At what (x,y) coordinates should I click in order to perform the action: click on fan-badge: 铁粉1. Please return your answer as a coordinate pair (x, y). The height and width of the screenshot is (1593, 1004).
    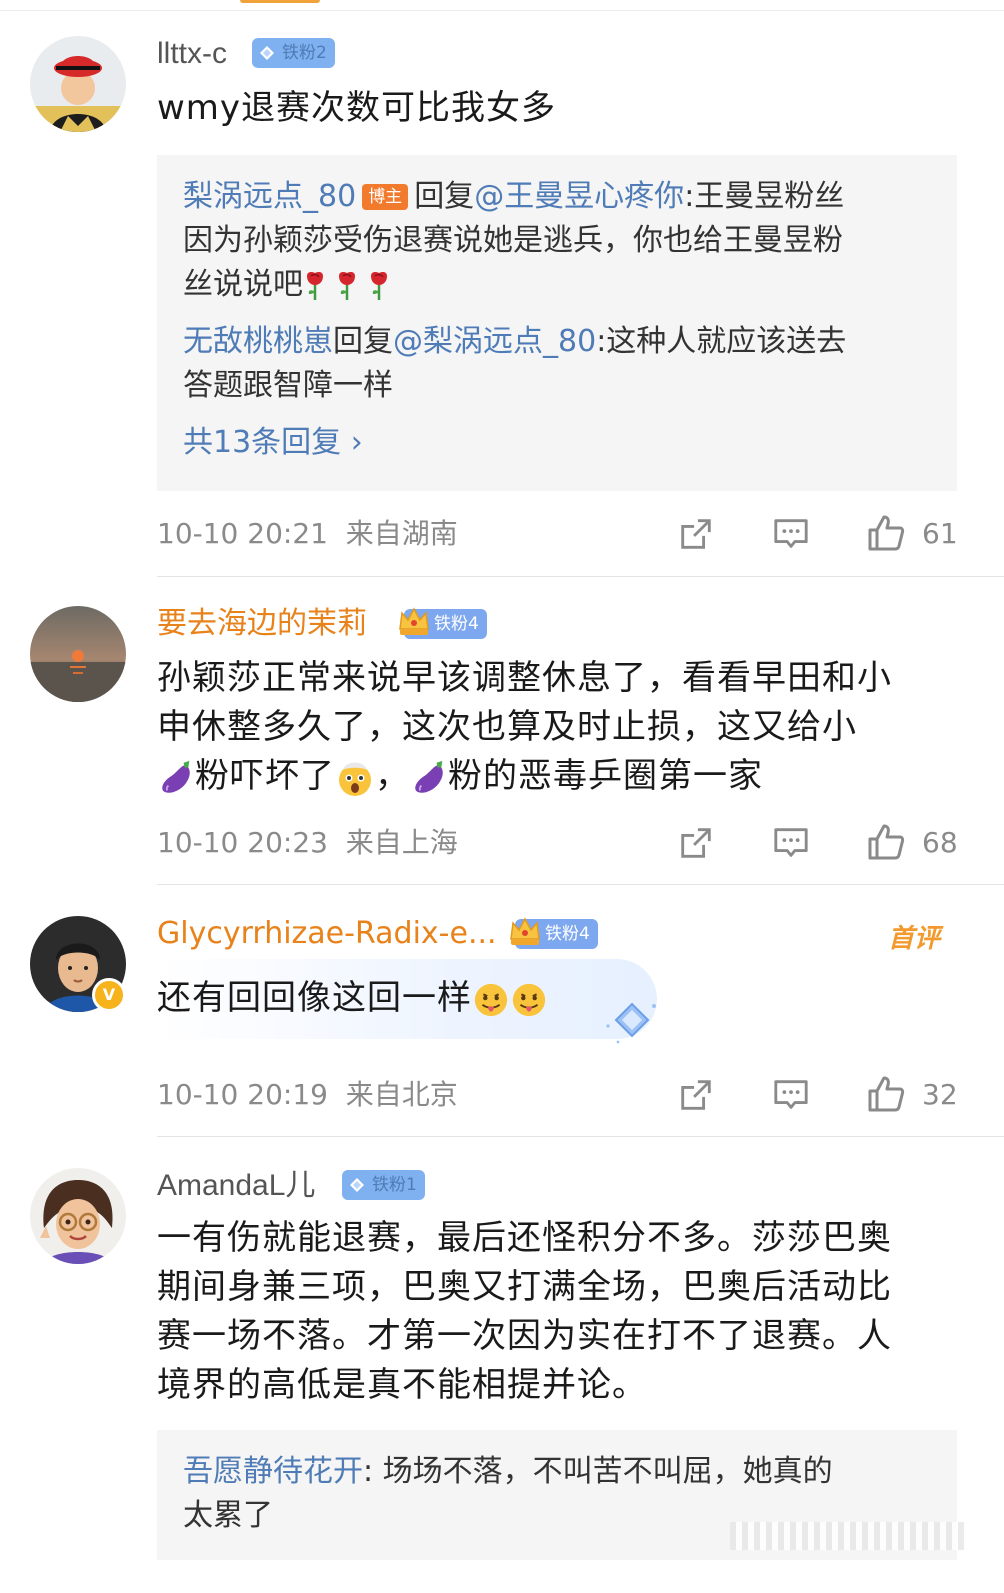
    Looking at the image, I should click on (383, 1185).